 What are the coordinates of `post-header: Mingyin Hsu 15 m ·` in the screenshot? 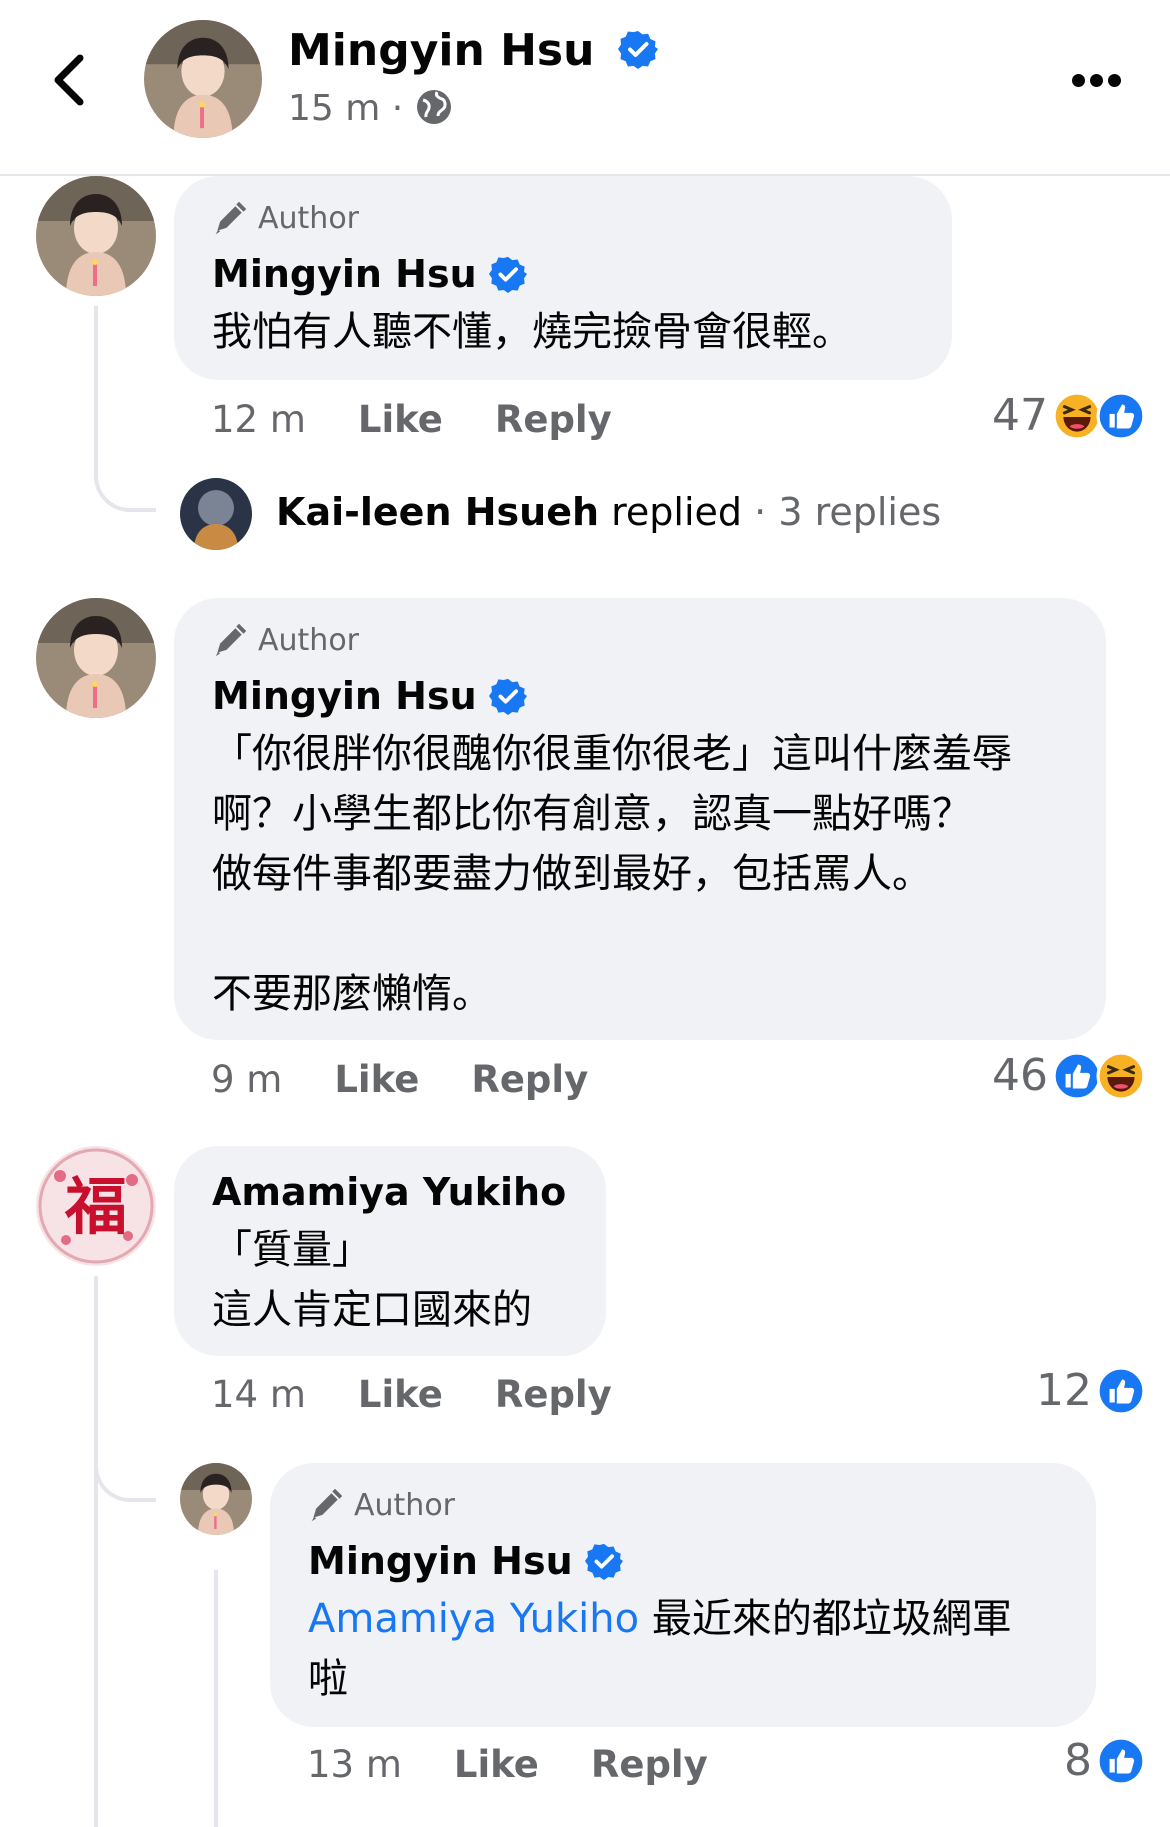 It's located at (585, 88).